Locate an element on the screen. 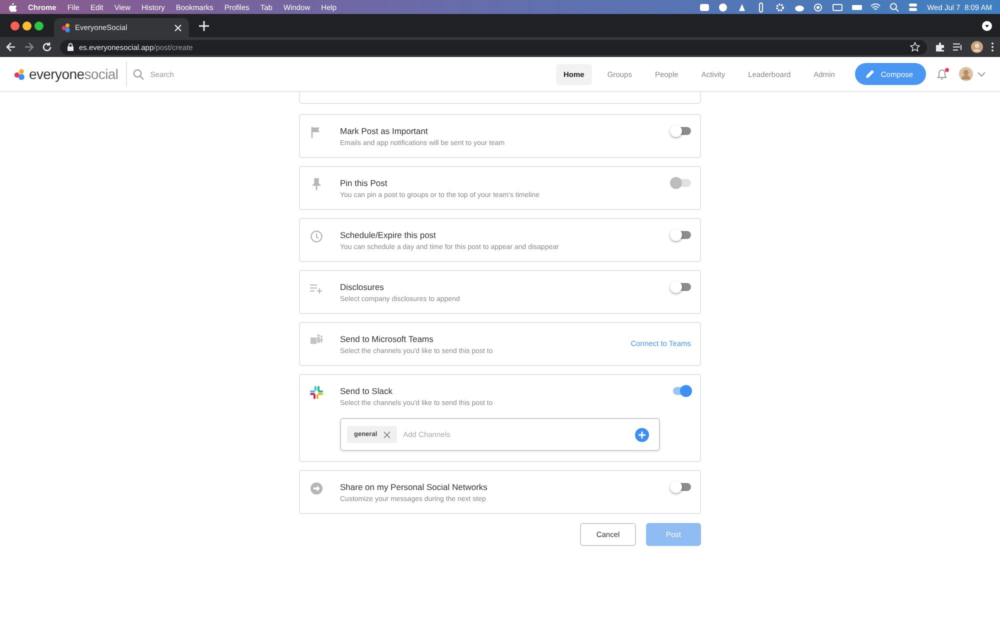 This screenshot has width=1000, height=625. forward-icon is located at coordinates (29, 47).